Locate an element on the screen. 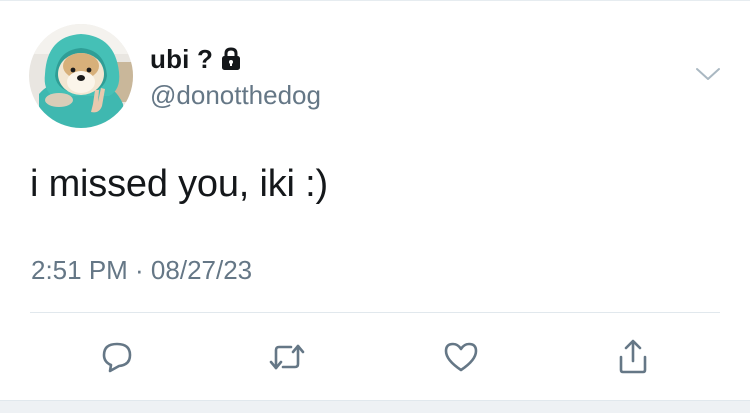 The width and height of the screenshot is (750, 413). dog-avatar-image is located at coordinates (81, 76).